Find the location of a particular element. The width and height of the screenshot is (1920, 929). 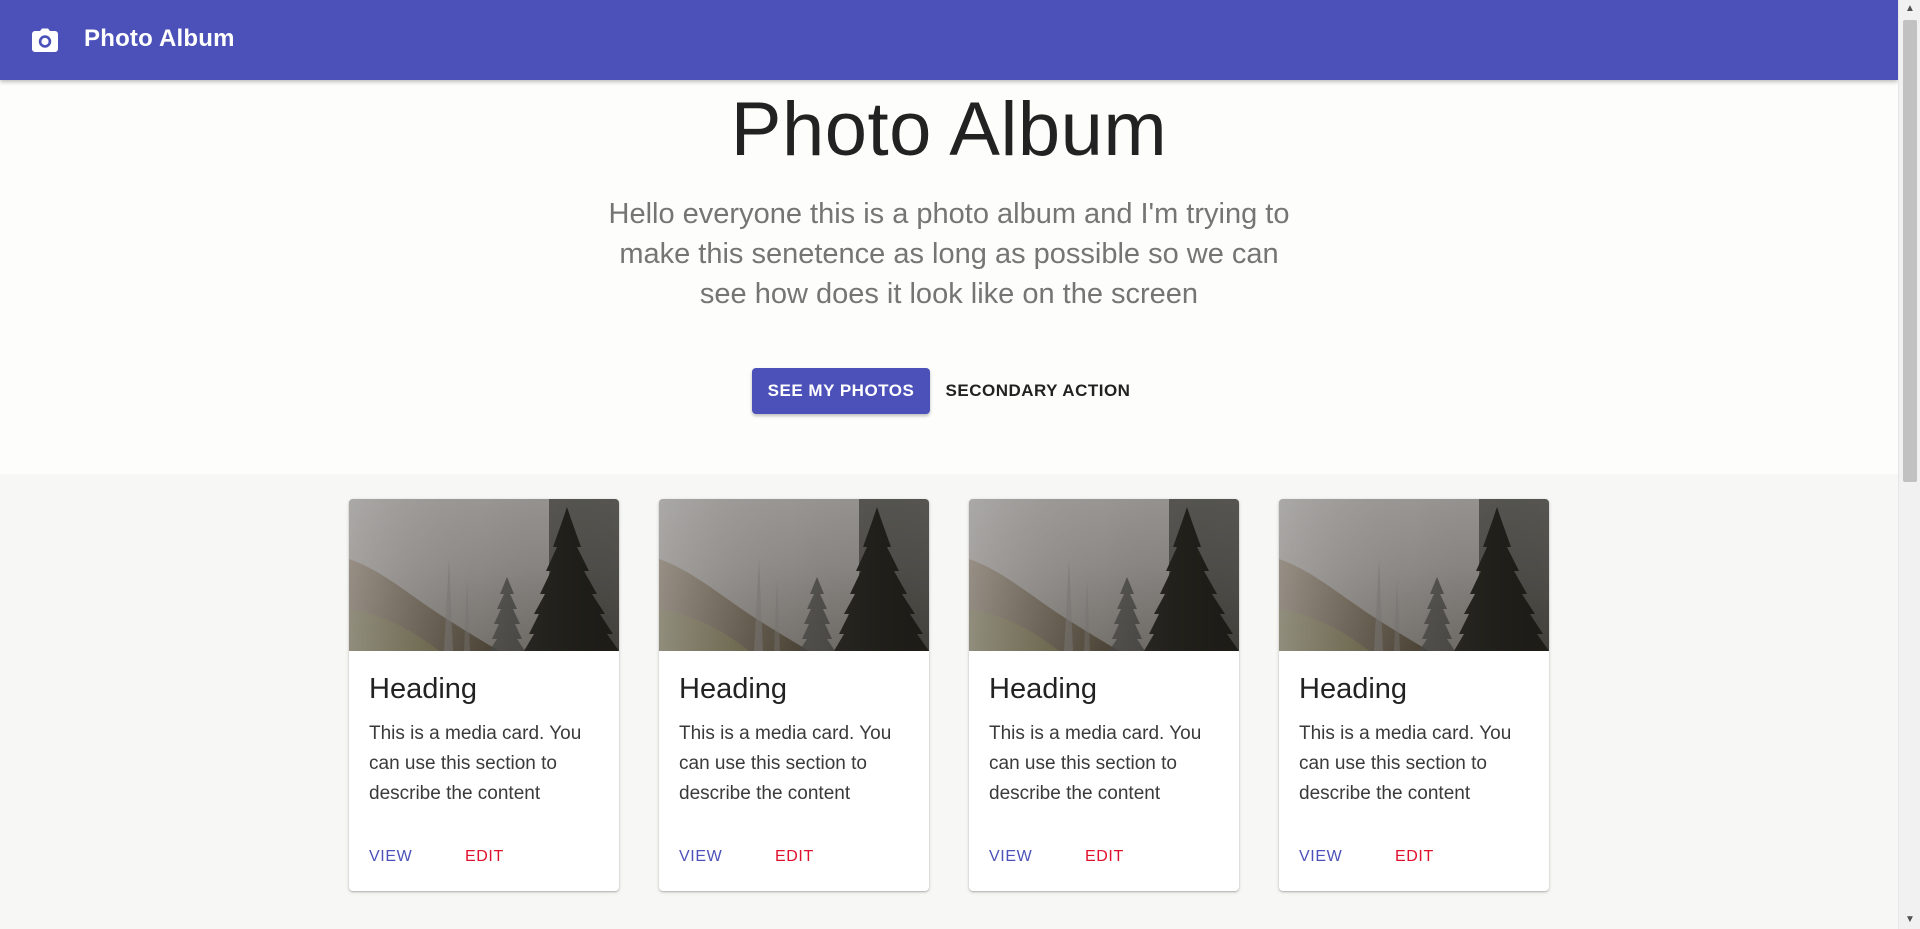

see-my-photos-button: SEE MY PHOTOS is located at coordinates (841, 391).